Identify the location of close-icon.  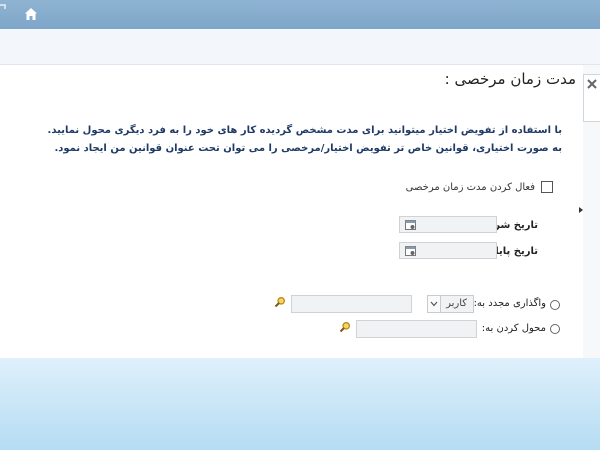
(592, 84).